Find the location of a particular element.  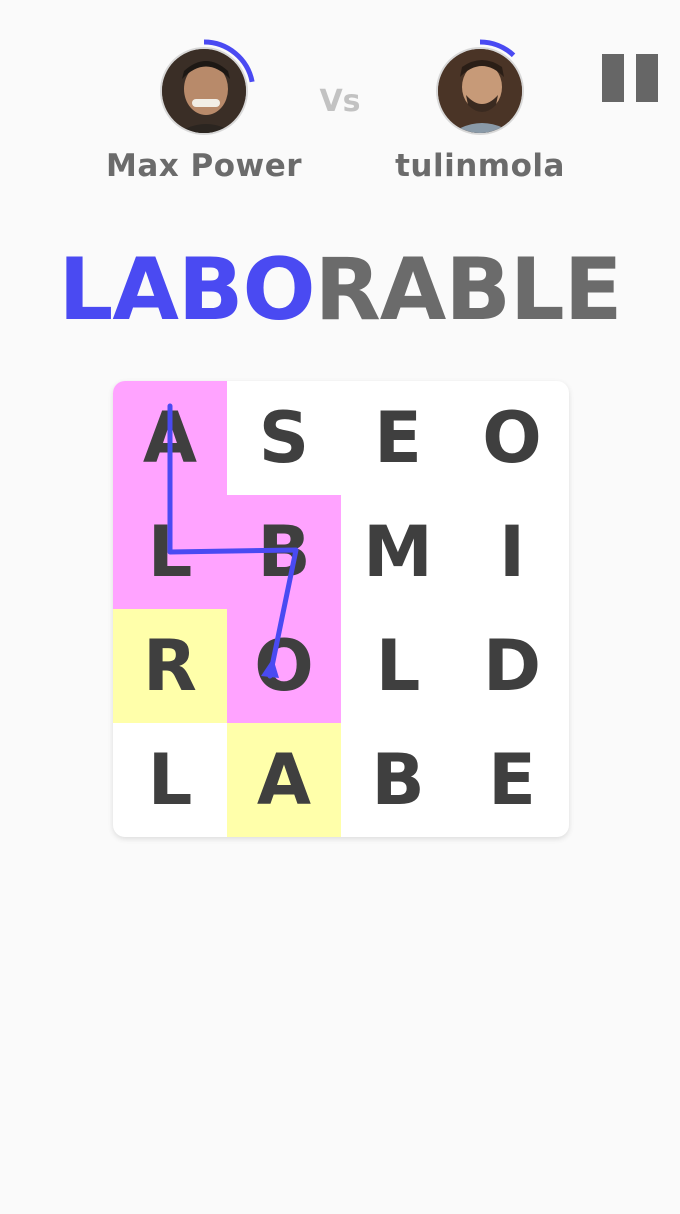

player-one: Max Power is located at coordinates (204, 110).